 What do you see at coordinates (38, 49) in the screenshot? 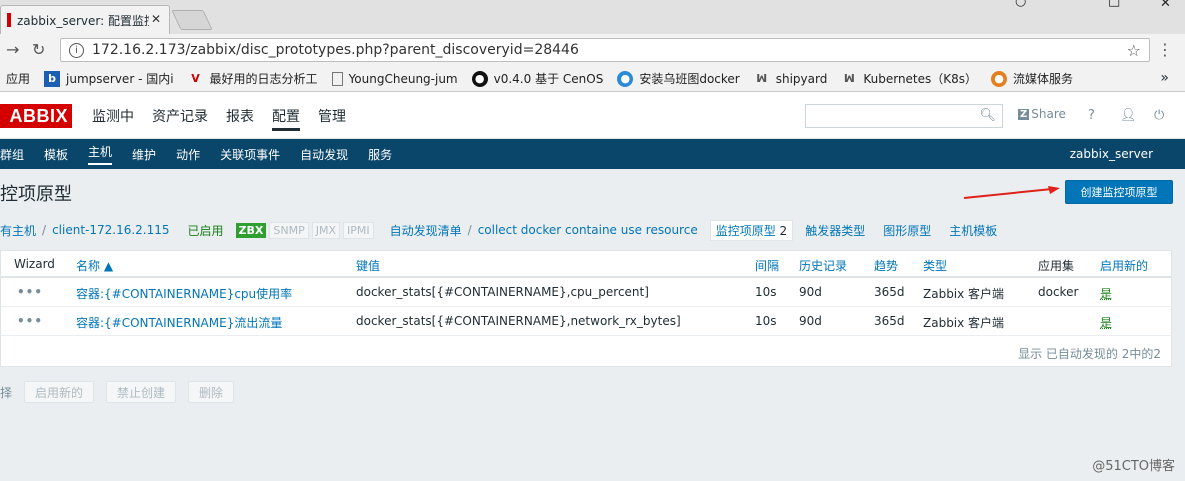
I see `reload-icon: ↻` at bounding box center [38, 49].